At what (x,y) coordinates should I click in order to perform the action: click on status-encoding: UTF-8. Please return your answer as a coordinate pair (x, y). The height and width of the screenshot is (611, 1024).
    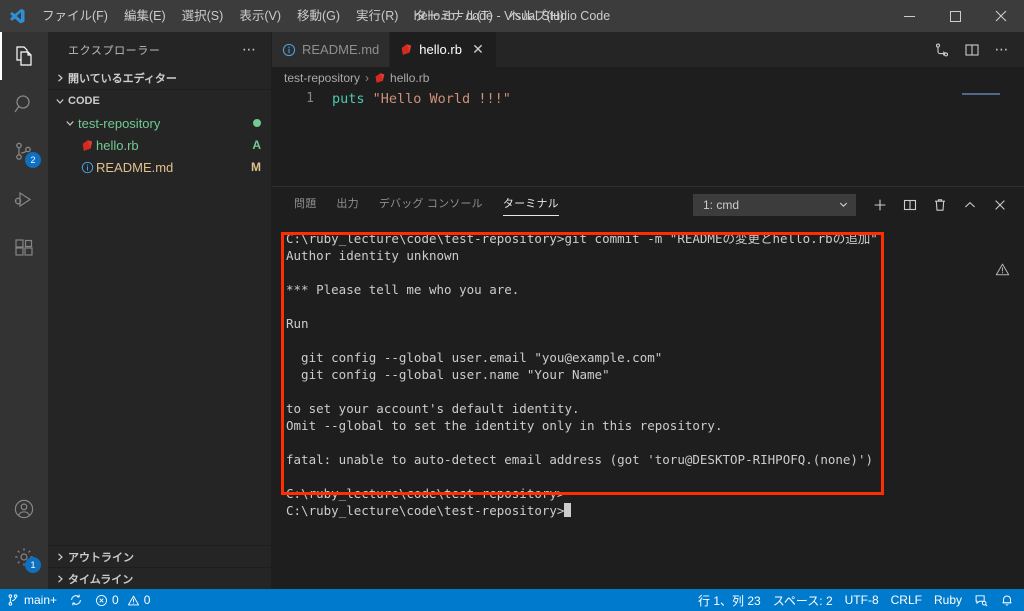
    Looking at the image, I should click on (862, 600).